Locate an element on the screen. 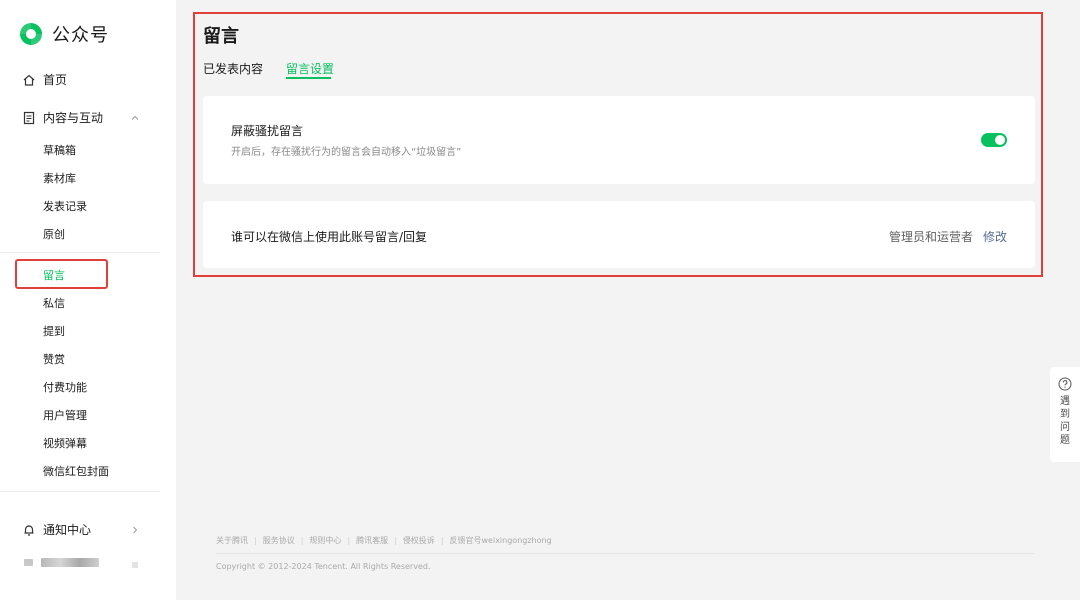  logo: 公众号 is located at coordinates (63, 34).